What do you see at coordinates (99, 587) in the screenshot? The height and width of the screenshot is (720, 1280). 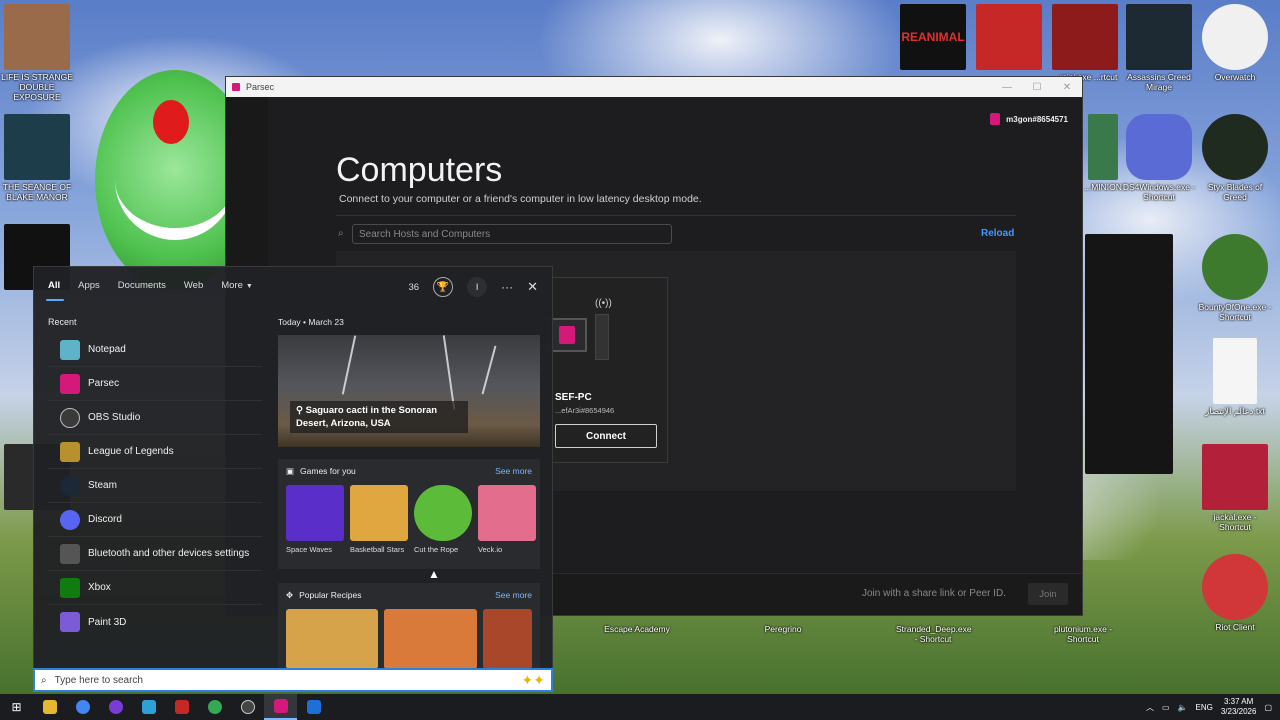 I see `recent-item-label: Xbox` at bounding box center [99, 587].